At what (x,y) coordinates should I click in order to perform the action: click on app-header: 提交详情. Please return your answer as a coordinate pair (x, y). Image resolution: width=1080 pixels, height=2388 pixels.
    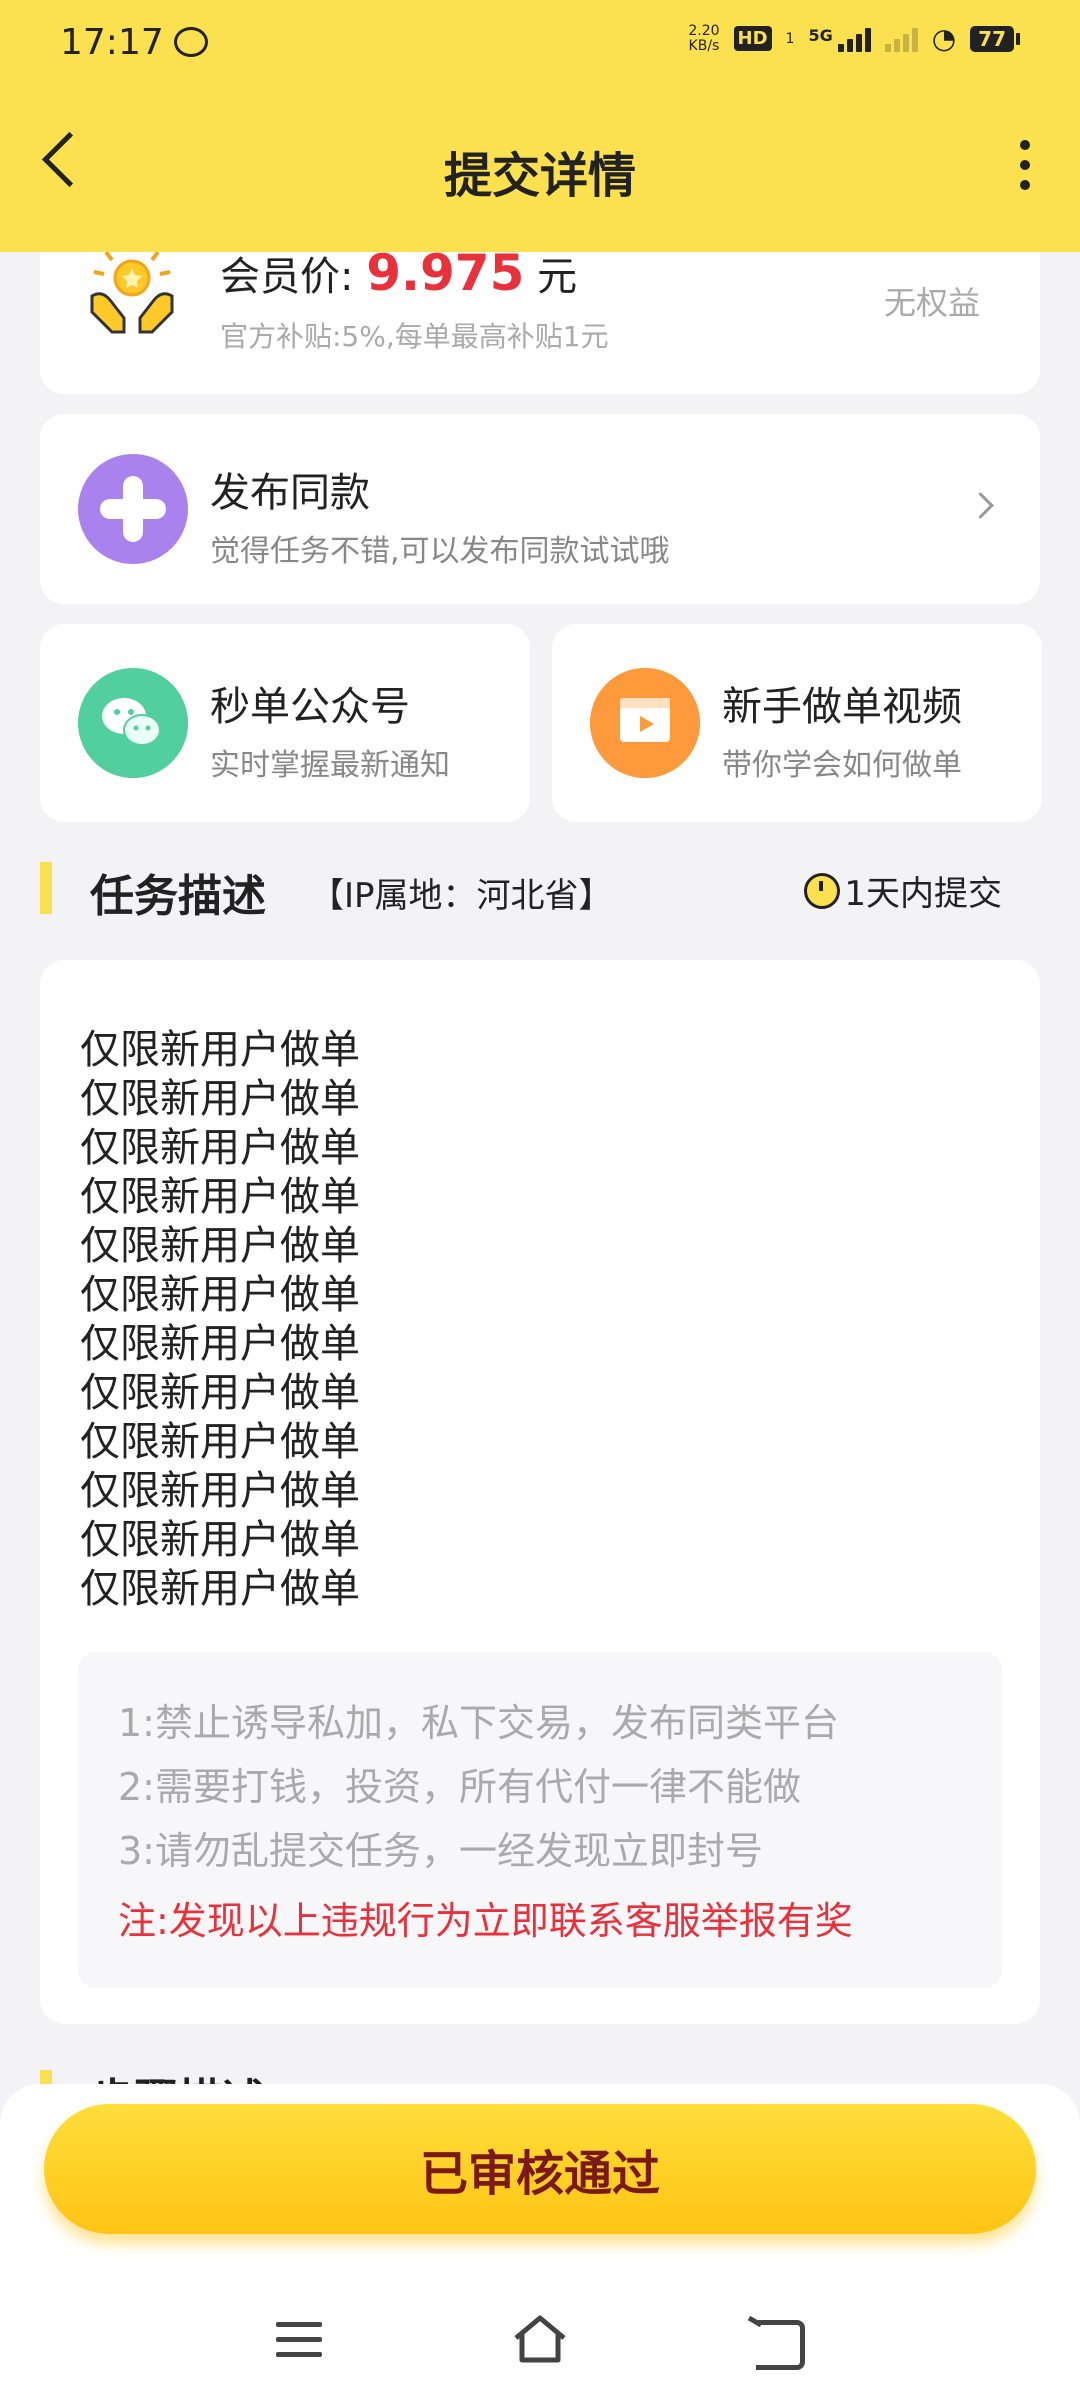
    Looking at the image, I should click on (540, 168).